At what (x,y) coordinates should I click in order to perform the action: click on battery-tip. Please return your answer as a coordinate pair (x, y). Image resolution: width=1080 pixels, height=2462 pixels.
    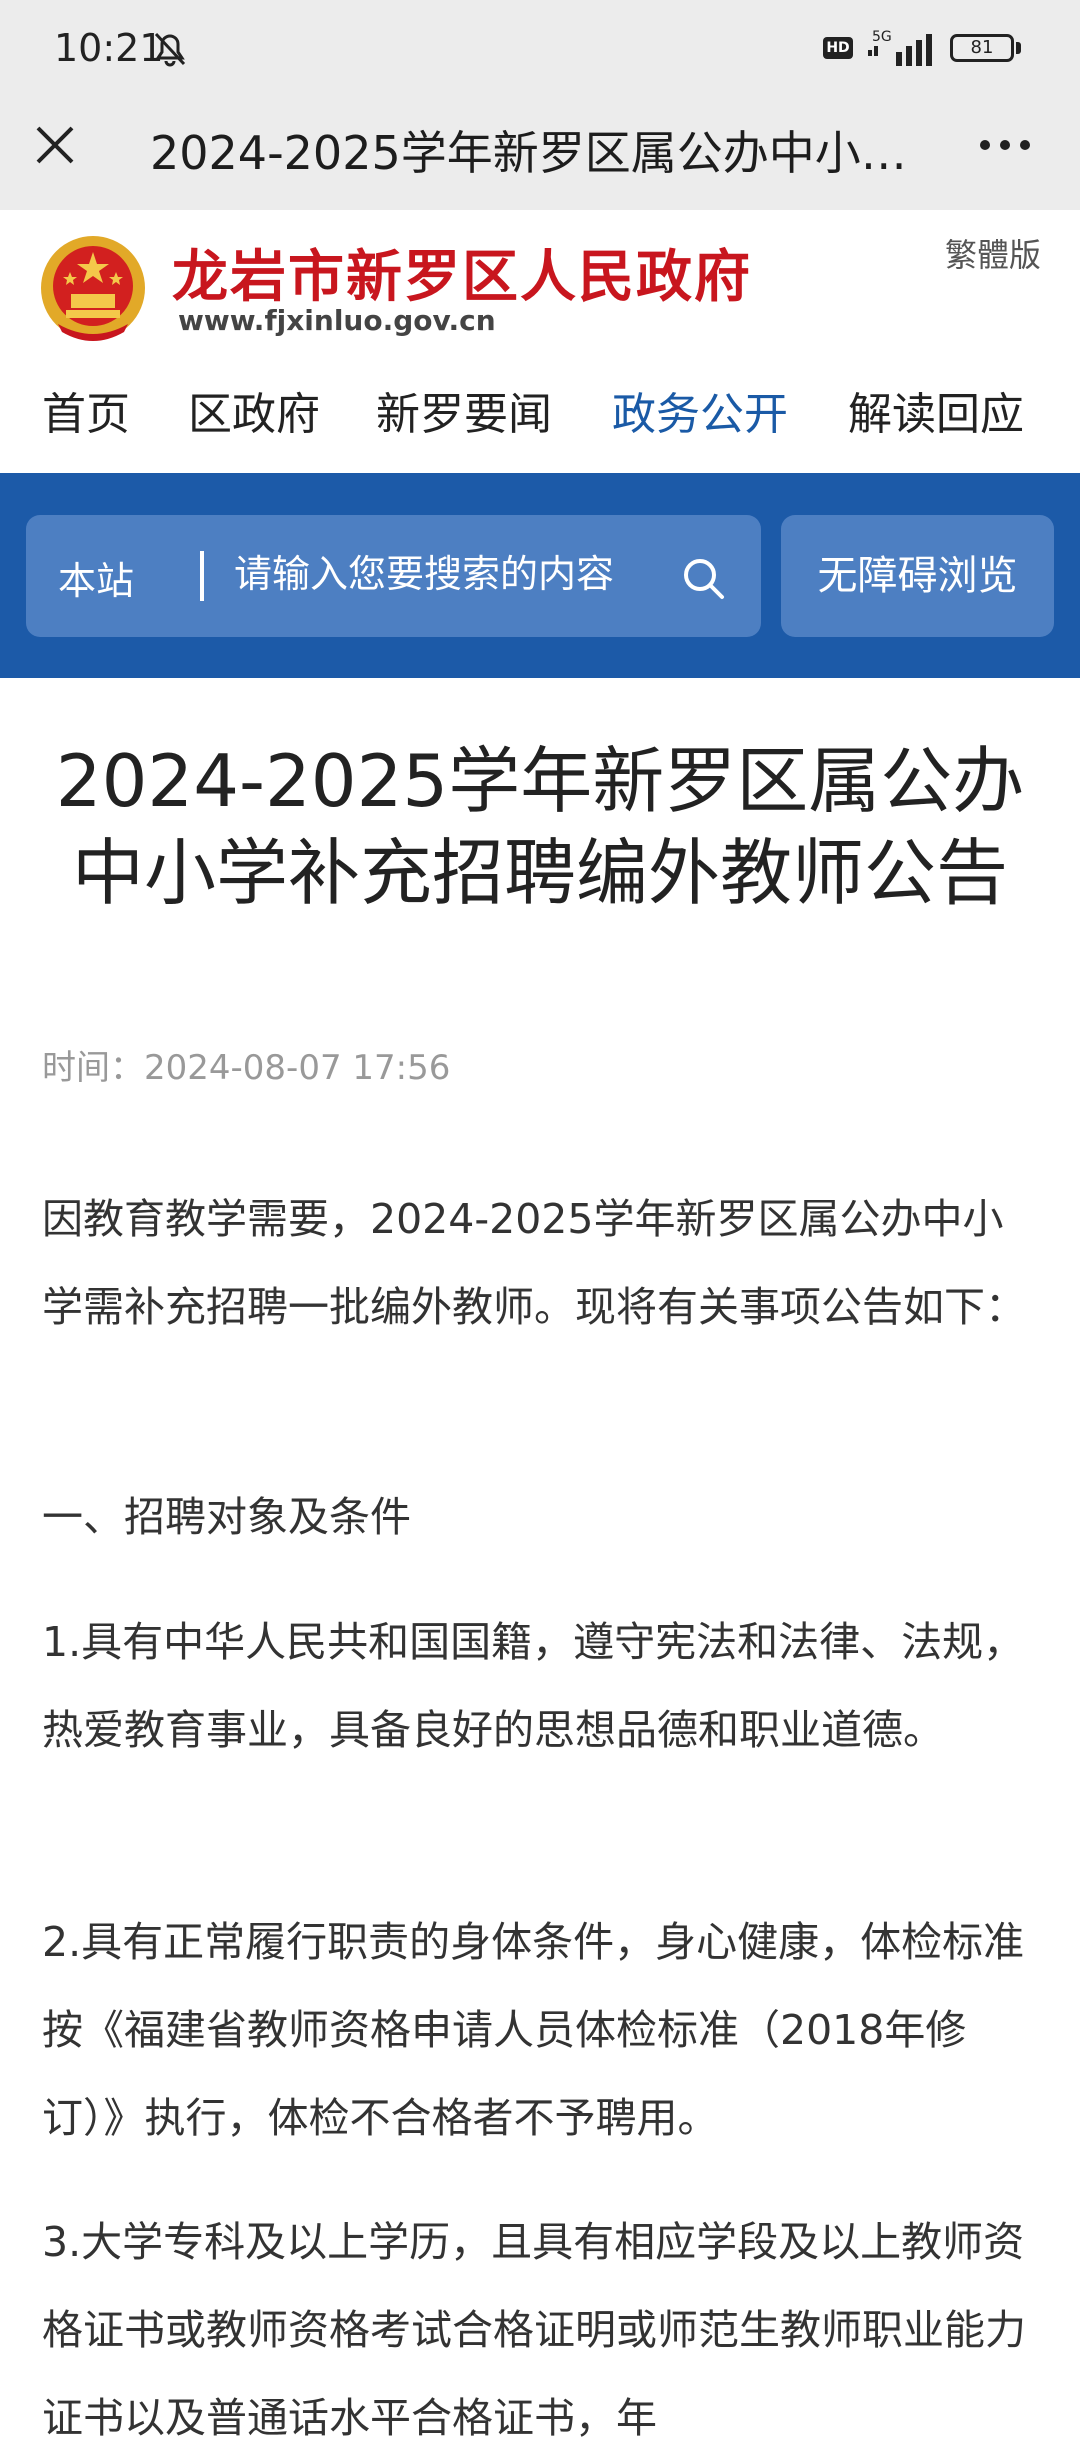
    Looking at the image, I should click on (1018, 48).